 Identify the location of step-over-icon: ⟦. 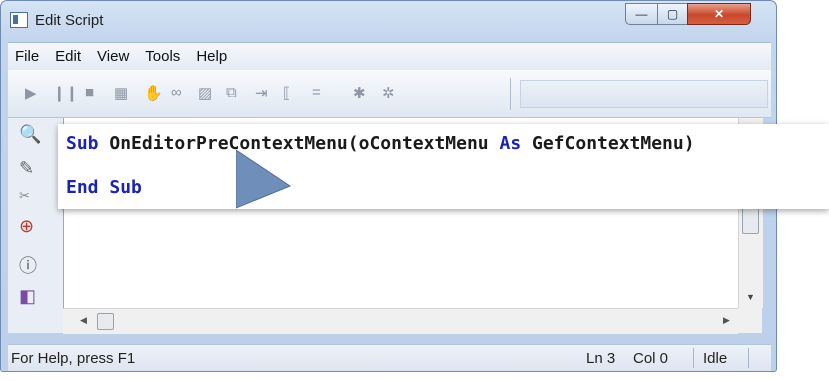
(286, 93).